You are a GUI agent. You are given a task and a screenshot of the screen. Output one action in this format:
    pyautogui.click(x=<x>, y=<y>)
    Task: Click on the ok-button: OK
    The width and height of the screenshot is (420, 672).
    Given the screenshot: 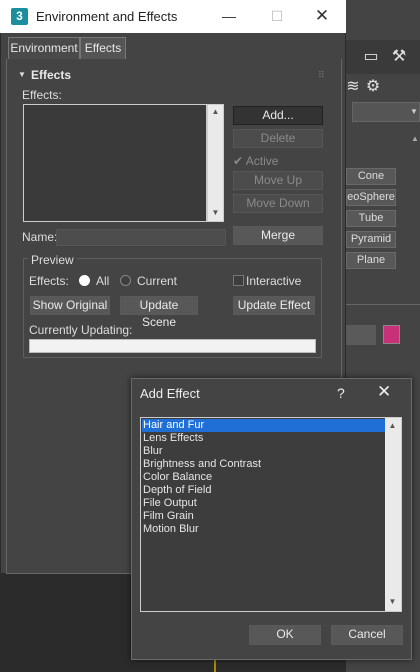 What is the action you would take?
    pyautogui.click(x=285, y=635)
    